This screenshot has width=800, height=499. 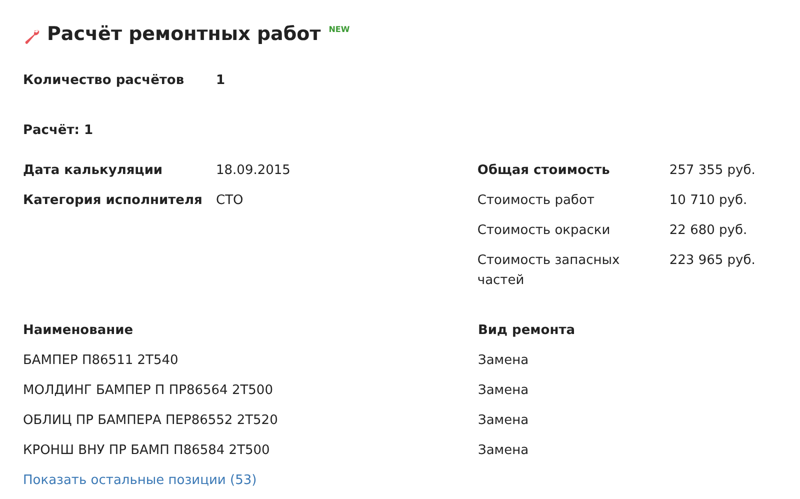 What do you see at coordinates (230, 201) in the screenshot?
I see `field-value: СТО` at bounding box center [230, 201].